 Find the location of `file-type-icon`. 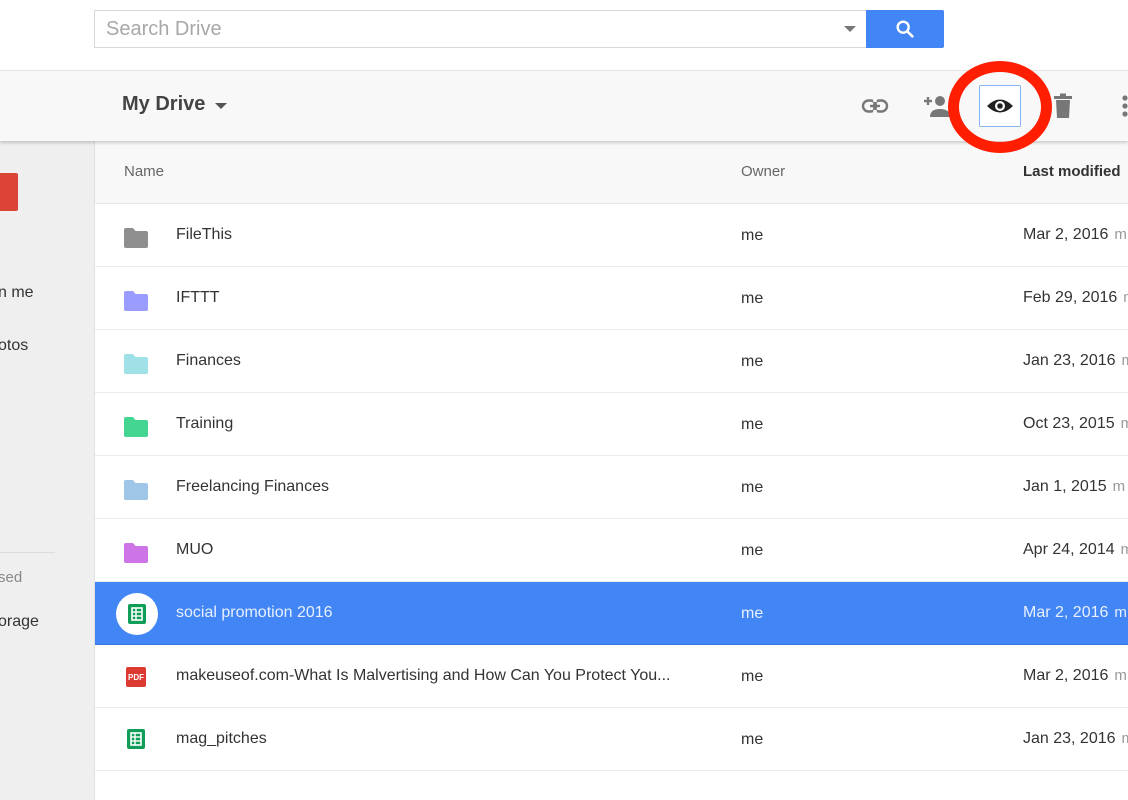

file-type-icon is located at coordinates (136, 741).